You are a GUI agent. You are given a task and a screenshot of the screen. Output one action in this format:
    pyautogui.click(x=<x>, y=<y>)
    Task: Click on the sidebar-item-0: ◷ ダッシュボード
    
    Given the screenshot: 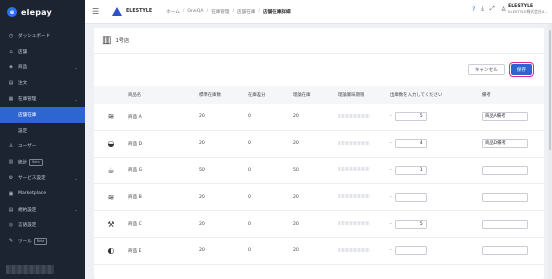 What is the action you would take?
    pyautogui.click(x=42, y=36)
    